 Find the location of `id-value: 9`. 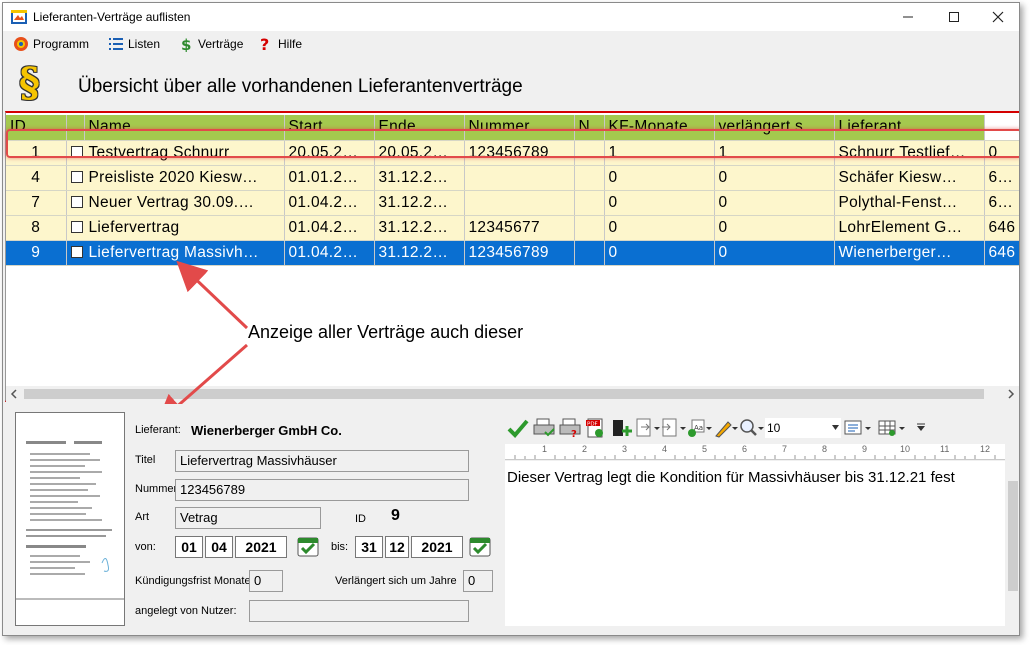

id-value: 9 is located at coordinates (395, 515).